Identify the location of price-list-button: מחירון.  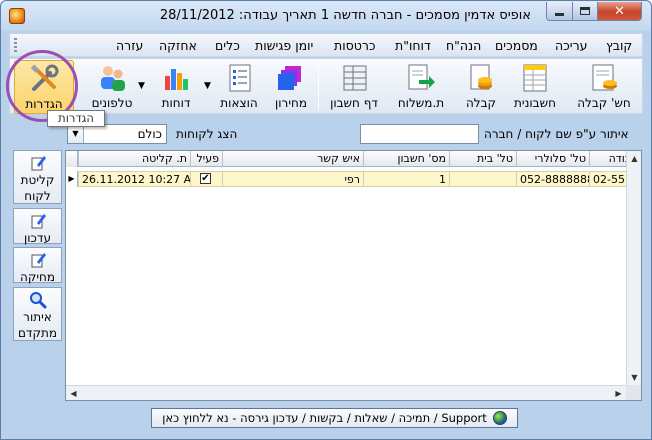
(291, 87).